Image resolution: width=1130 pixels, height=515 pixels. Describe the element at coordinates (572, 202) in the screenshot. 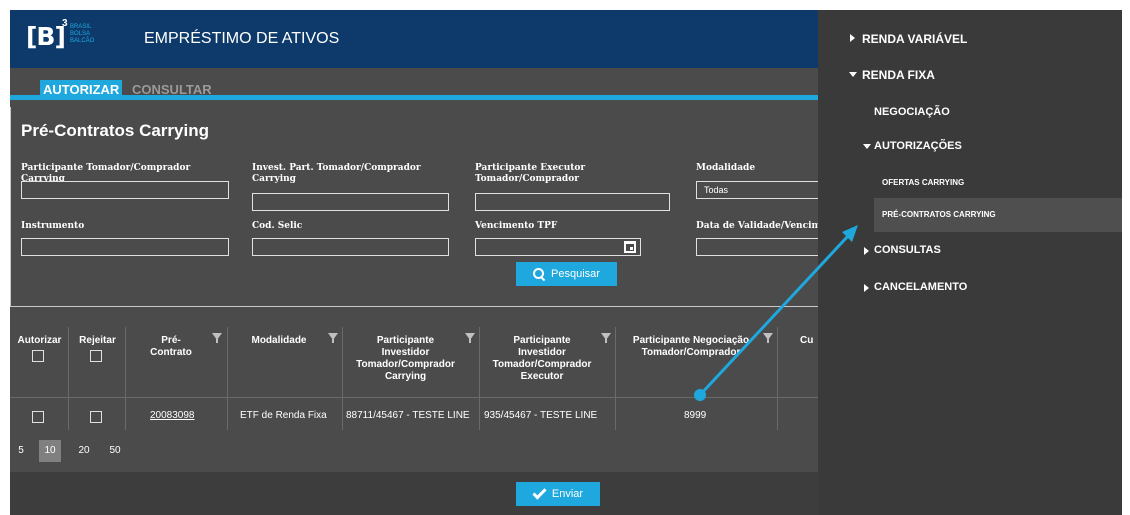

I see `participante-executor-input` at that location.